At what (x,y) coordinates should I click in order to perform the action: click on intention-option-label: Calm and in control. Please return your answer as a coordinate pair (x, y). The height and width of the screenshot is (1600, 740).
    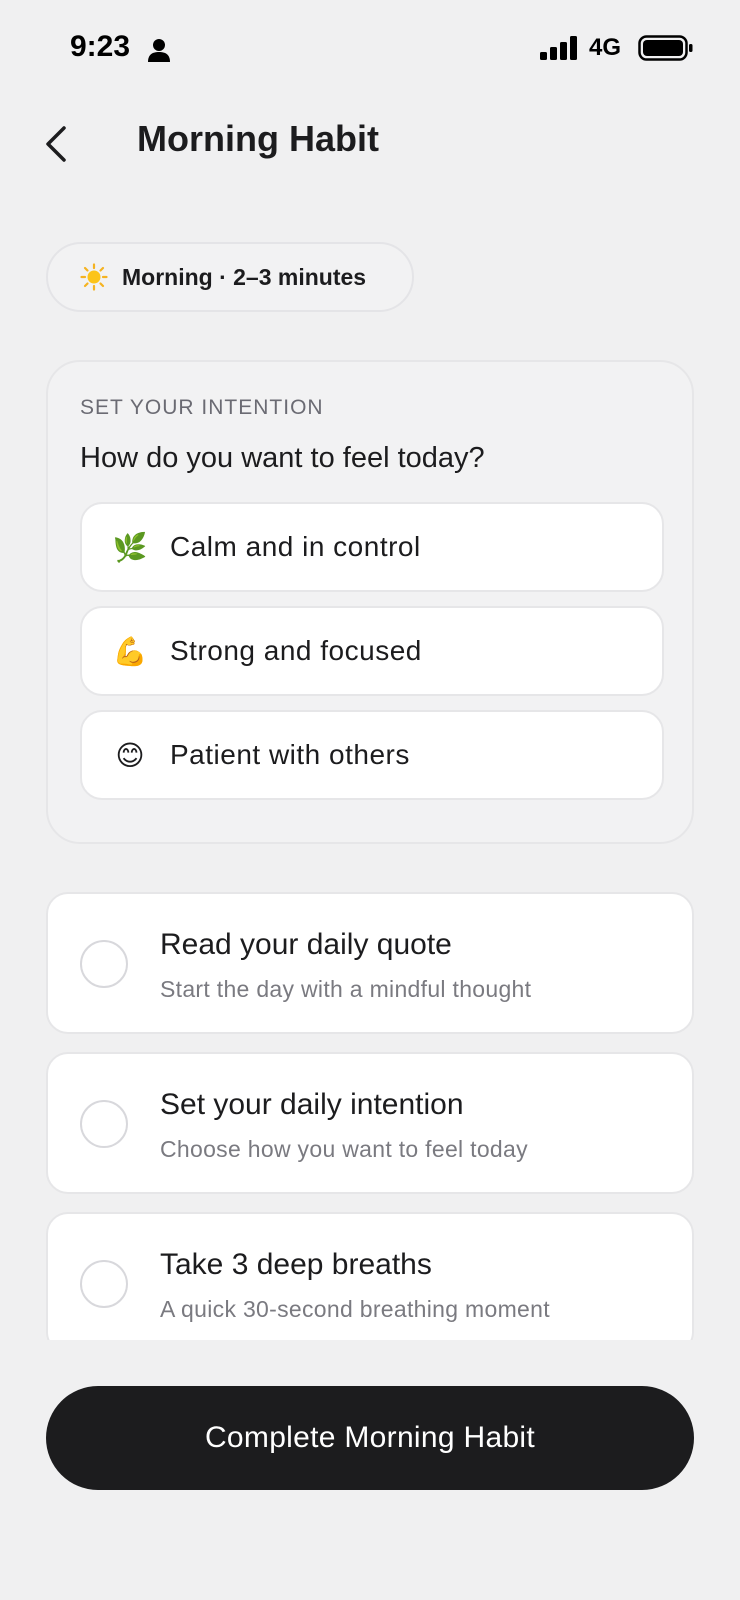
    Looking at the image, I should click on (295, 546).